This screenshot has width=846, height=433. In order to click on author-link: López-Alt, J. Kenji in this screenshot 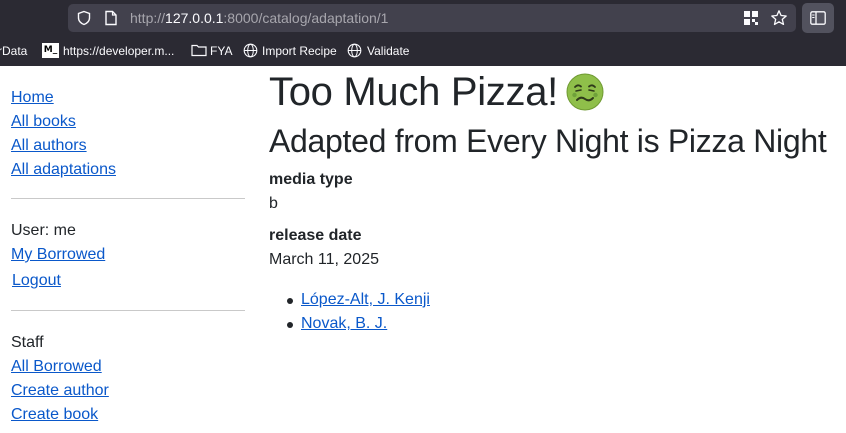, I will do `click(365, 300)`.